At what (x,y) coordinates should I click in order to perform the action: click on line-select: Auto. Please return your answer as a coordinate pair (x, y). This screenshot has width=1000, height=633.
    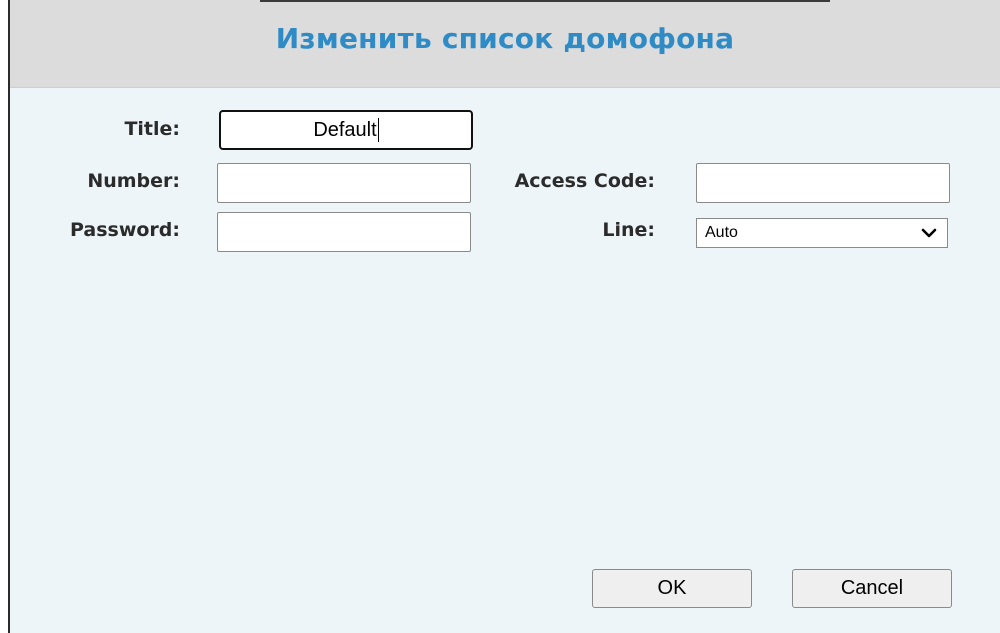
    Looking at the image, I should click on (822, 233).